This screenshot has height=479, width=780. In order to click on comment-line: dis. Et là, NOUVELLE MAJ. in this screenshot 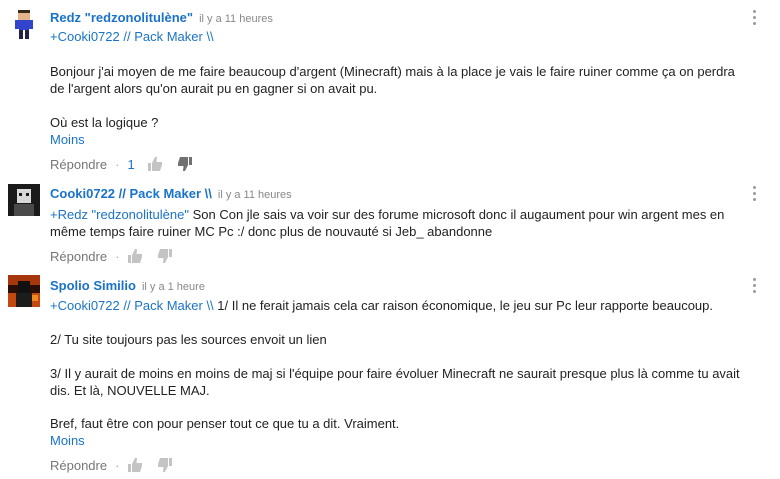, I will do `click(130, 390)`.